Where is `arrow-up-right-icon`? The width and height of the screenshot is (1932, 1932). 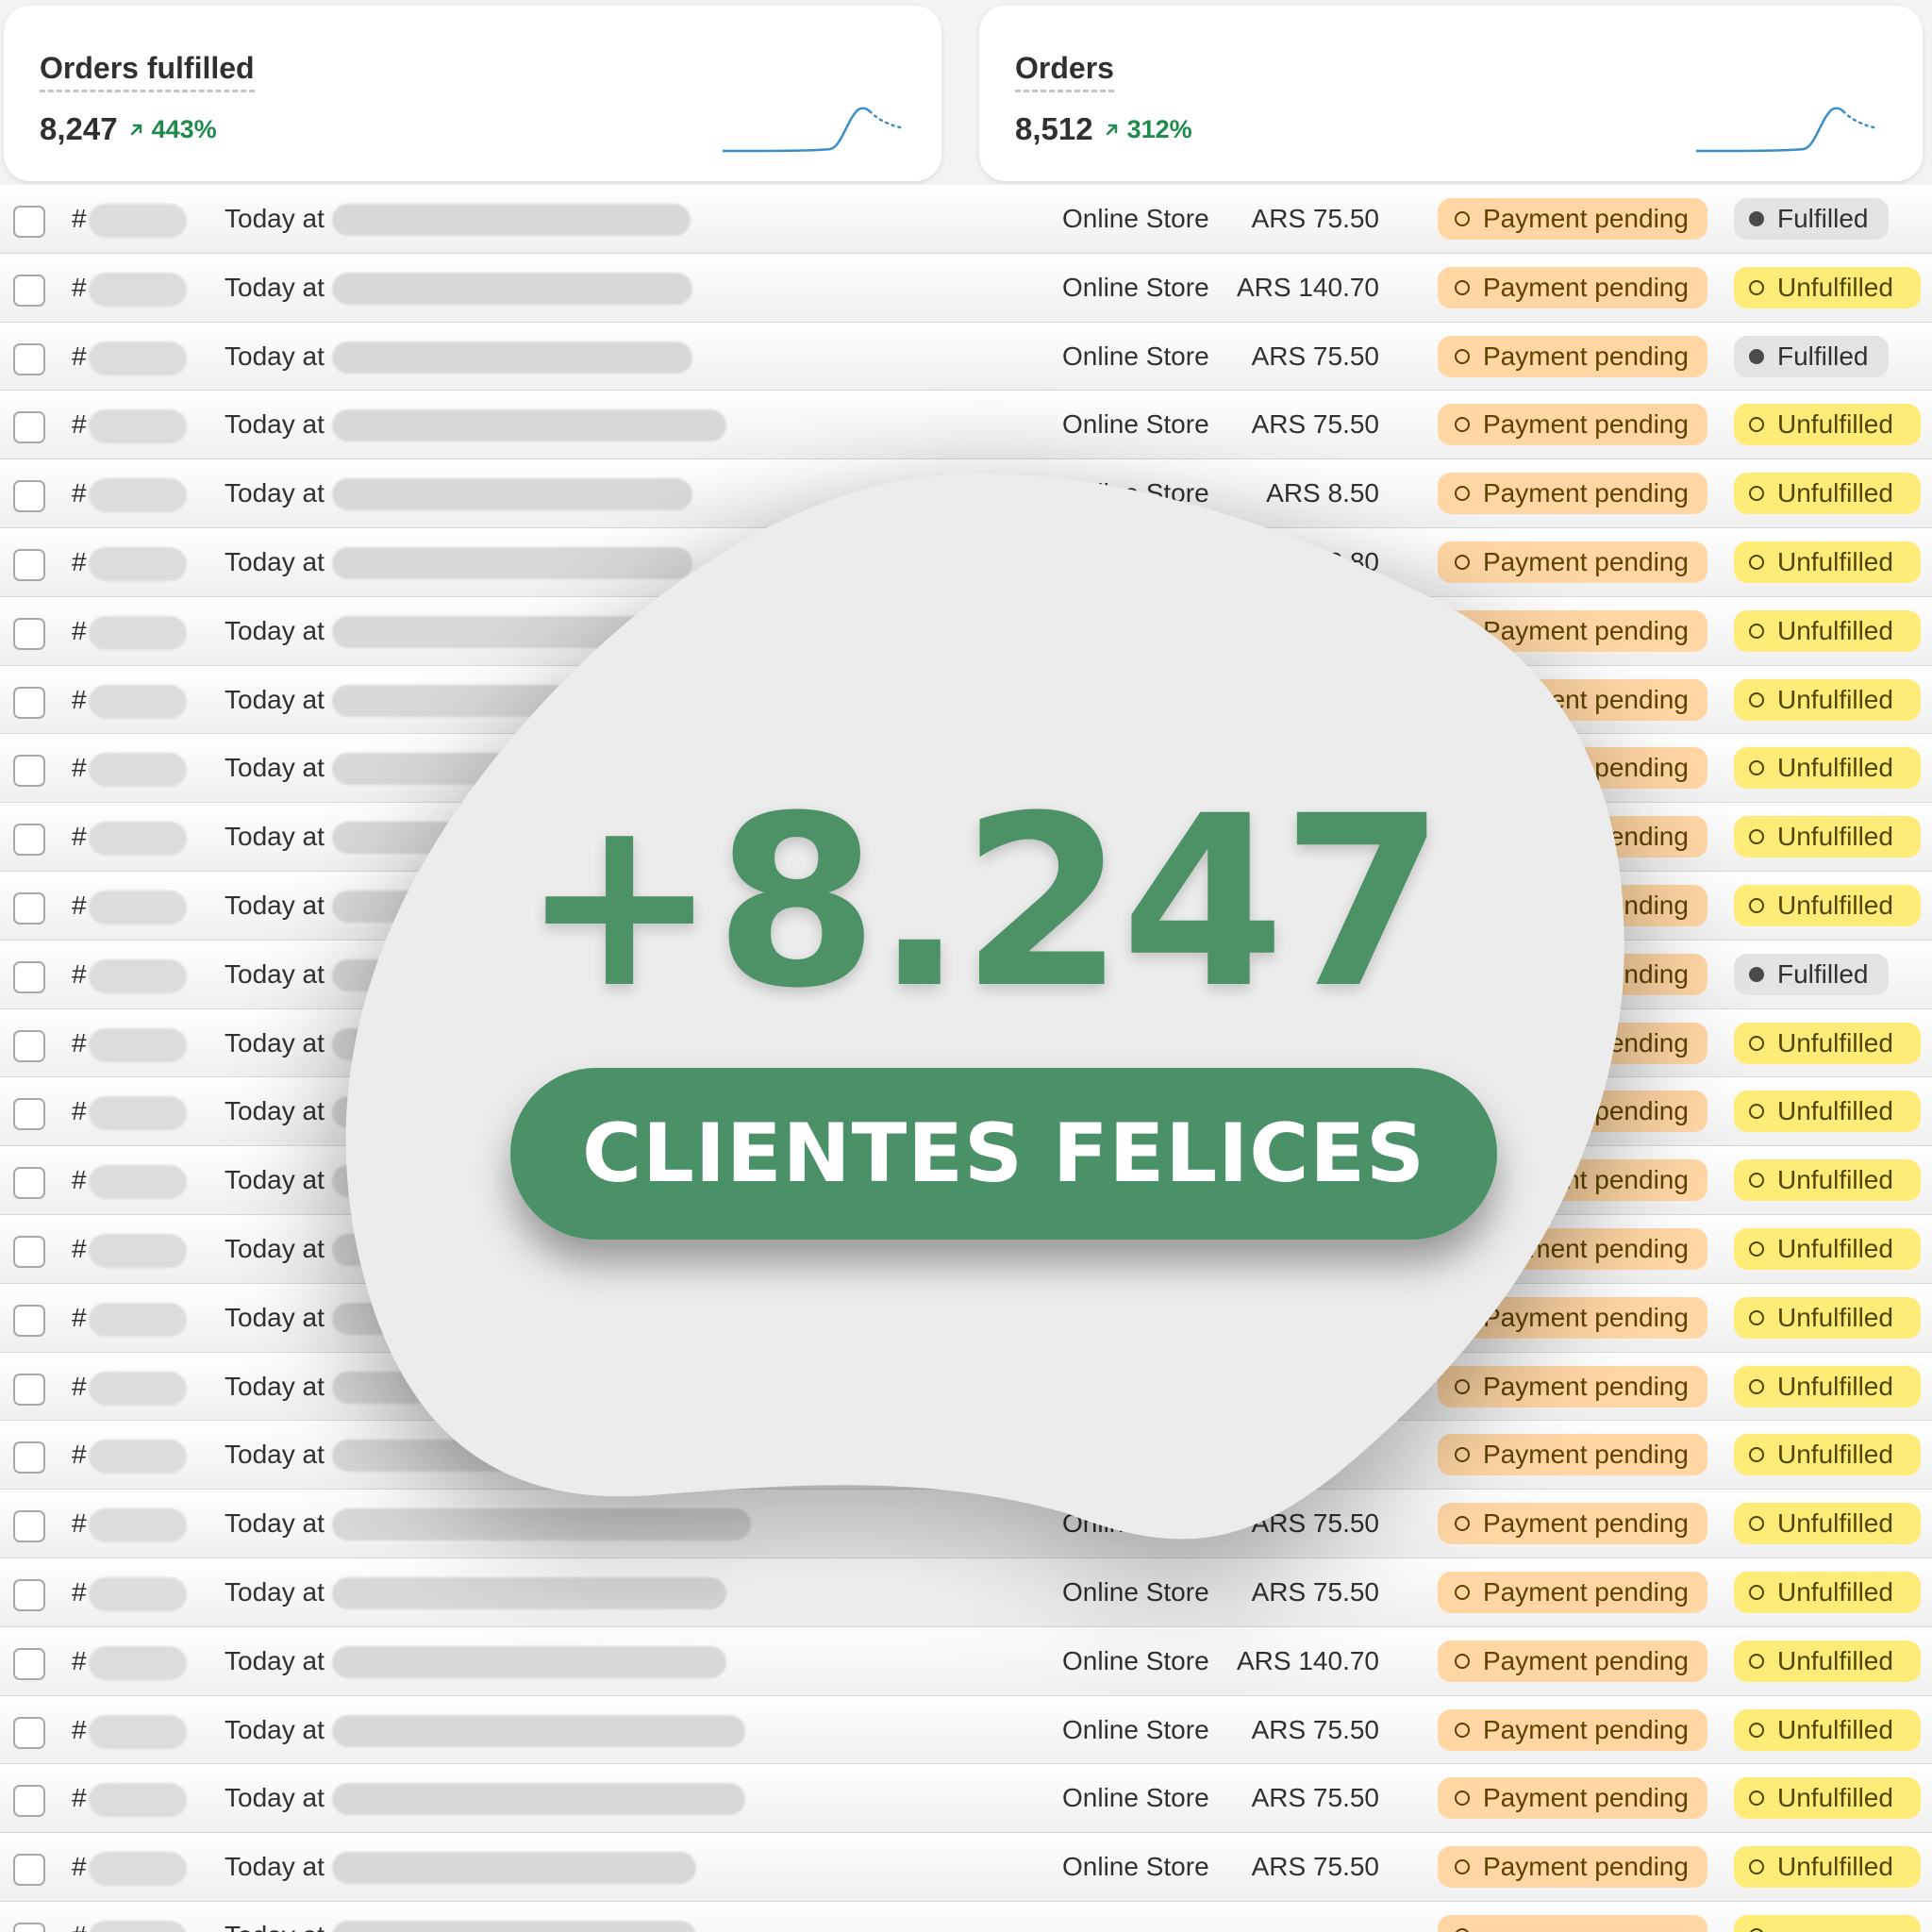 arrow-up-right-icon is located at coordinates (1111, 130).